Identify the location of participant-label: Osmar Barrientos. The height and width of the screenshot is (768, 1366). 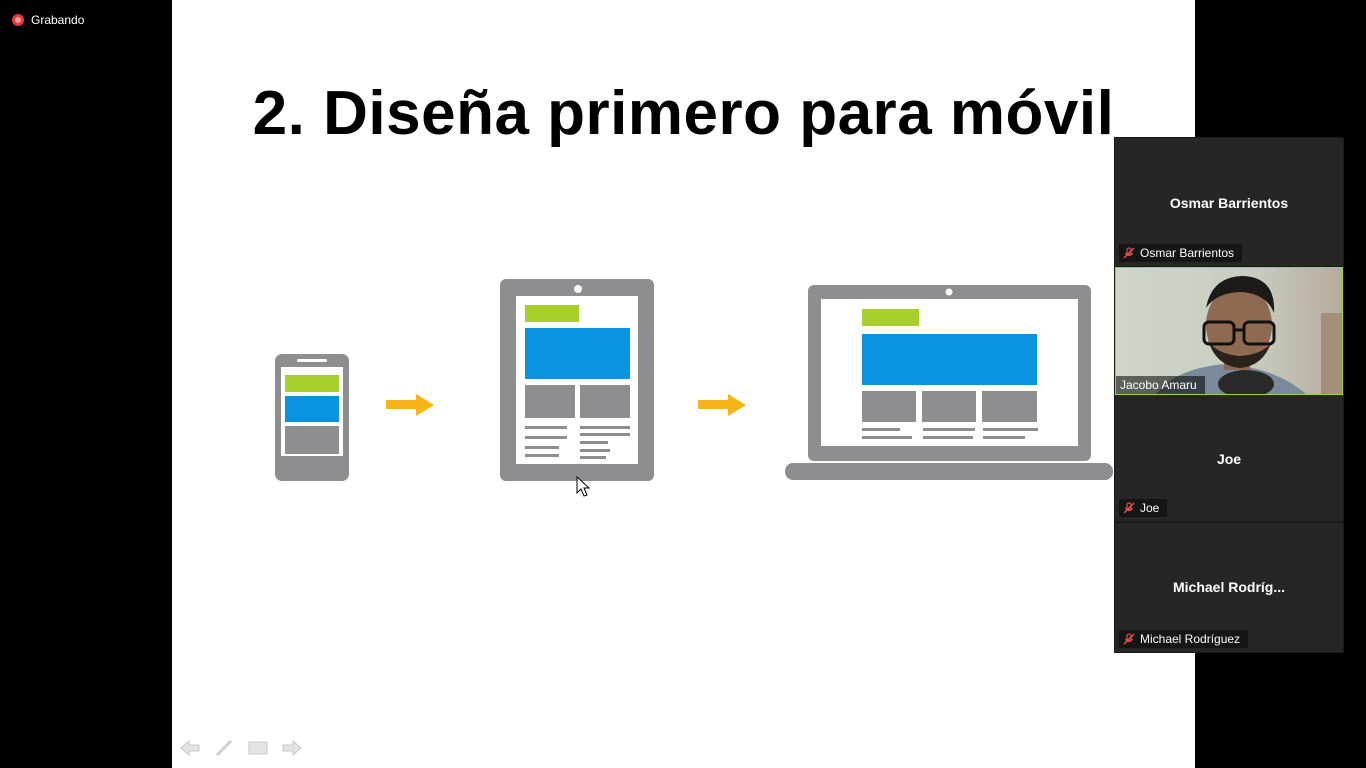
(1181, 253).